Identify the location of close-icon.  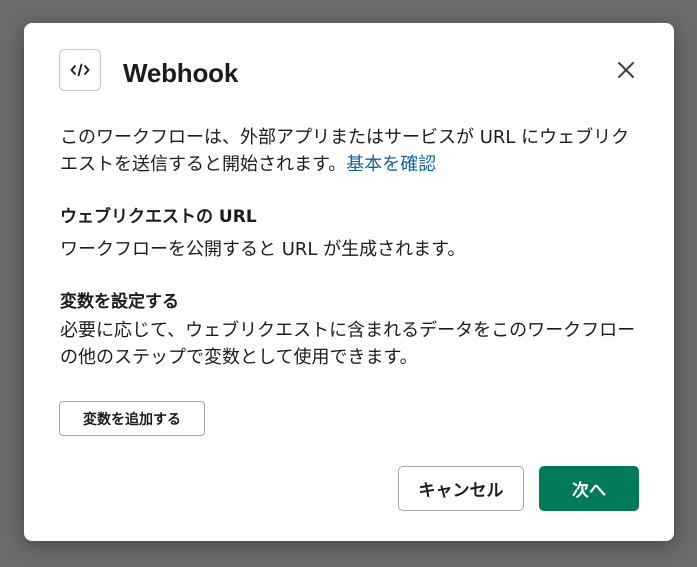
(626, 70).